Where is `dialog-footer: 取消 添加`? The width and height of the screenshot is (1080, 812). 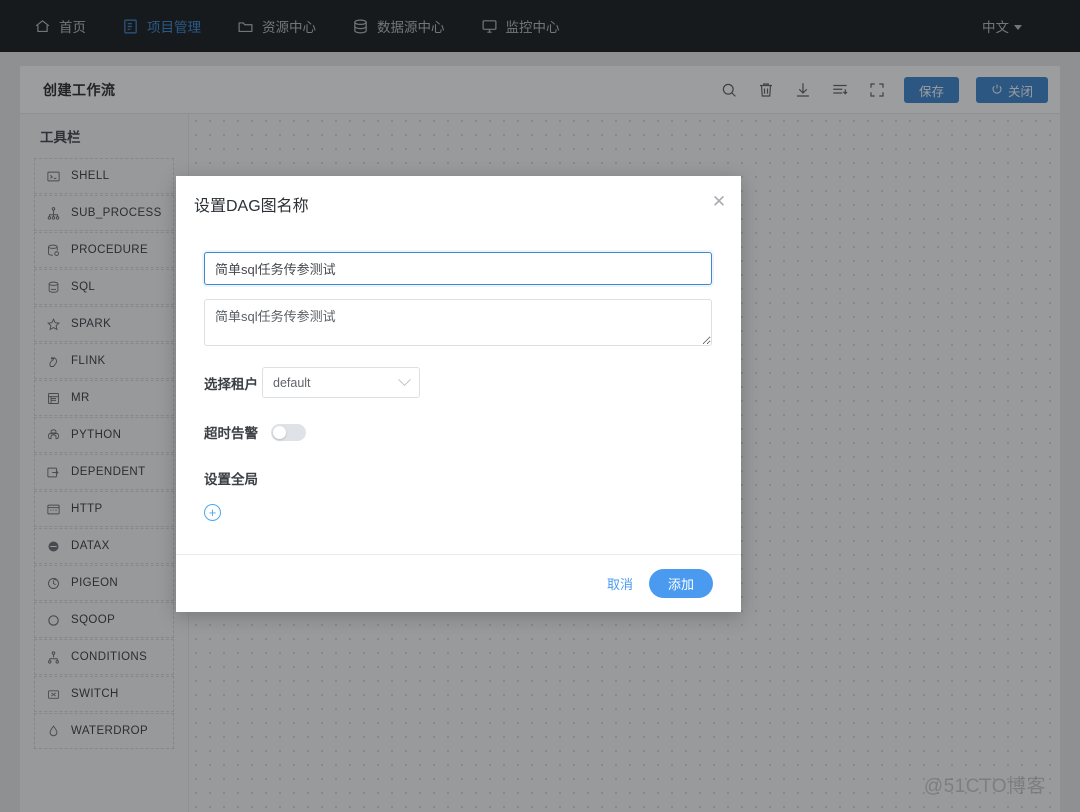 dialog-footer: 取消 添加 is located at coordinates (458, 583).